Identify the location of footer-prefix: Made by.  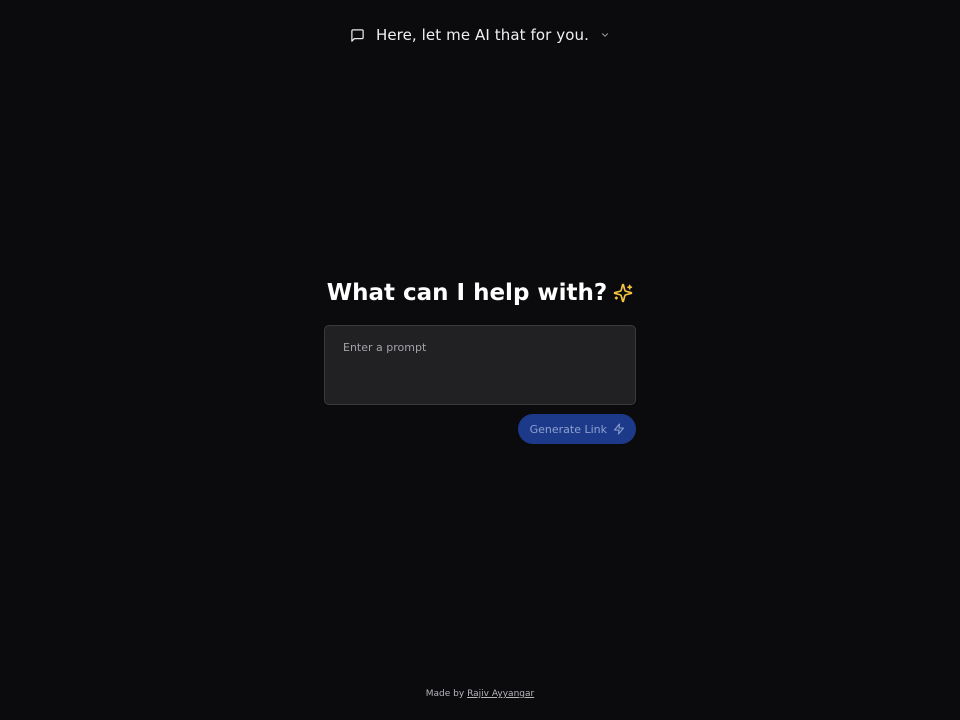
(445, 694).